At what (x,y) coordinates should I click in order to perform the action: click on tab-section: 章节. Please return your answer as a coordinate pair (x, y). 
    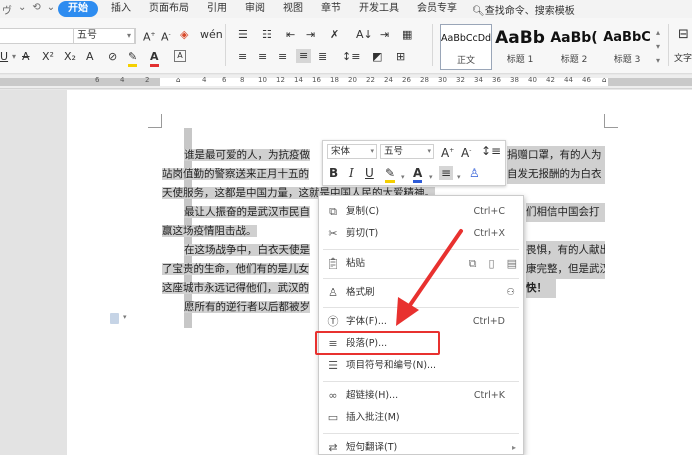
    Looking at the image, I should click on (331, 9).